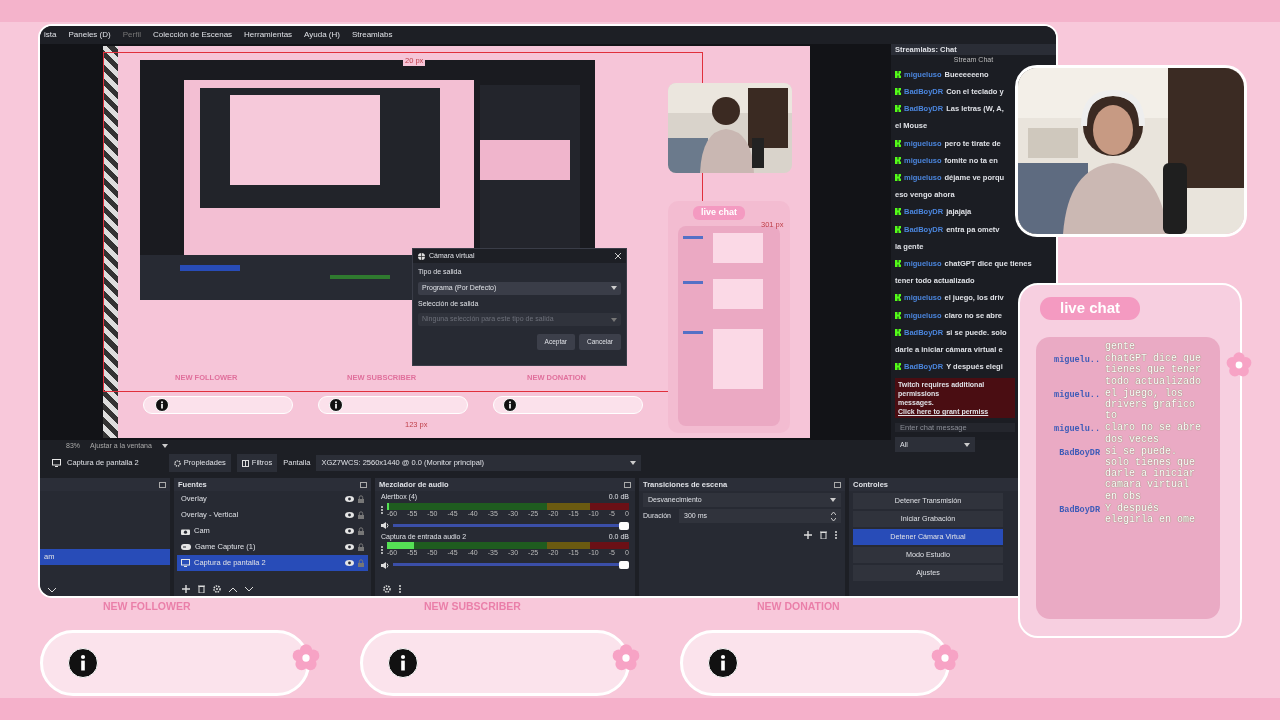  What do you see at coordinates (50, 35) in the screenshot?
I see `menu-item: ista` at bounding box center [50, 35].